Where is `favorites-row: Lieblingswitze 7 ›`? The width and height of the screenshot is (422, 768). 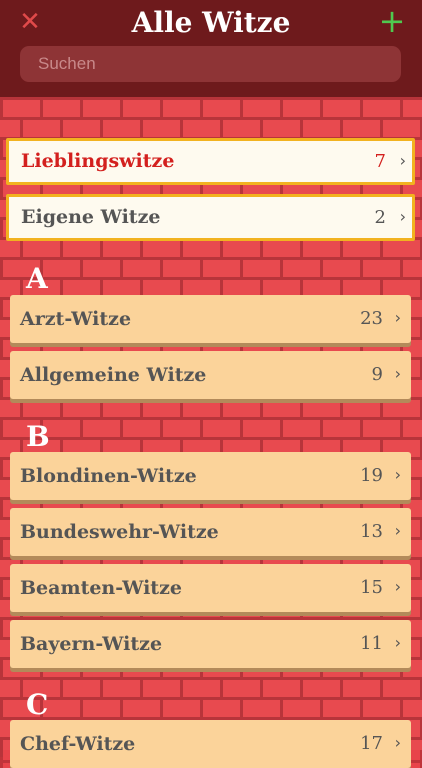 favorites-row: Lieblingswitze 7 › is located at coordinates (210, 161).